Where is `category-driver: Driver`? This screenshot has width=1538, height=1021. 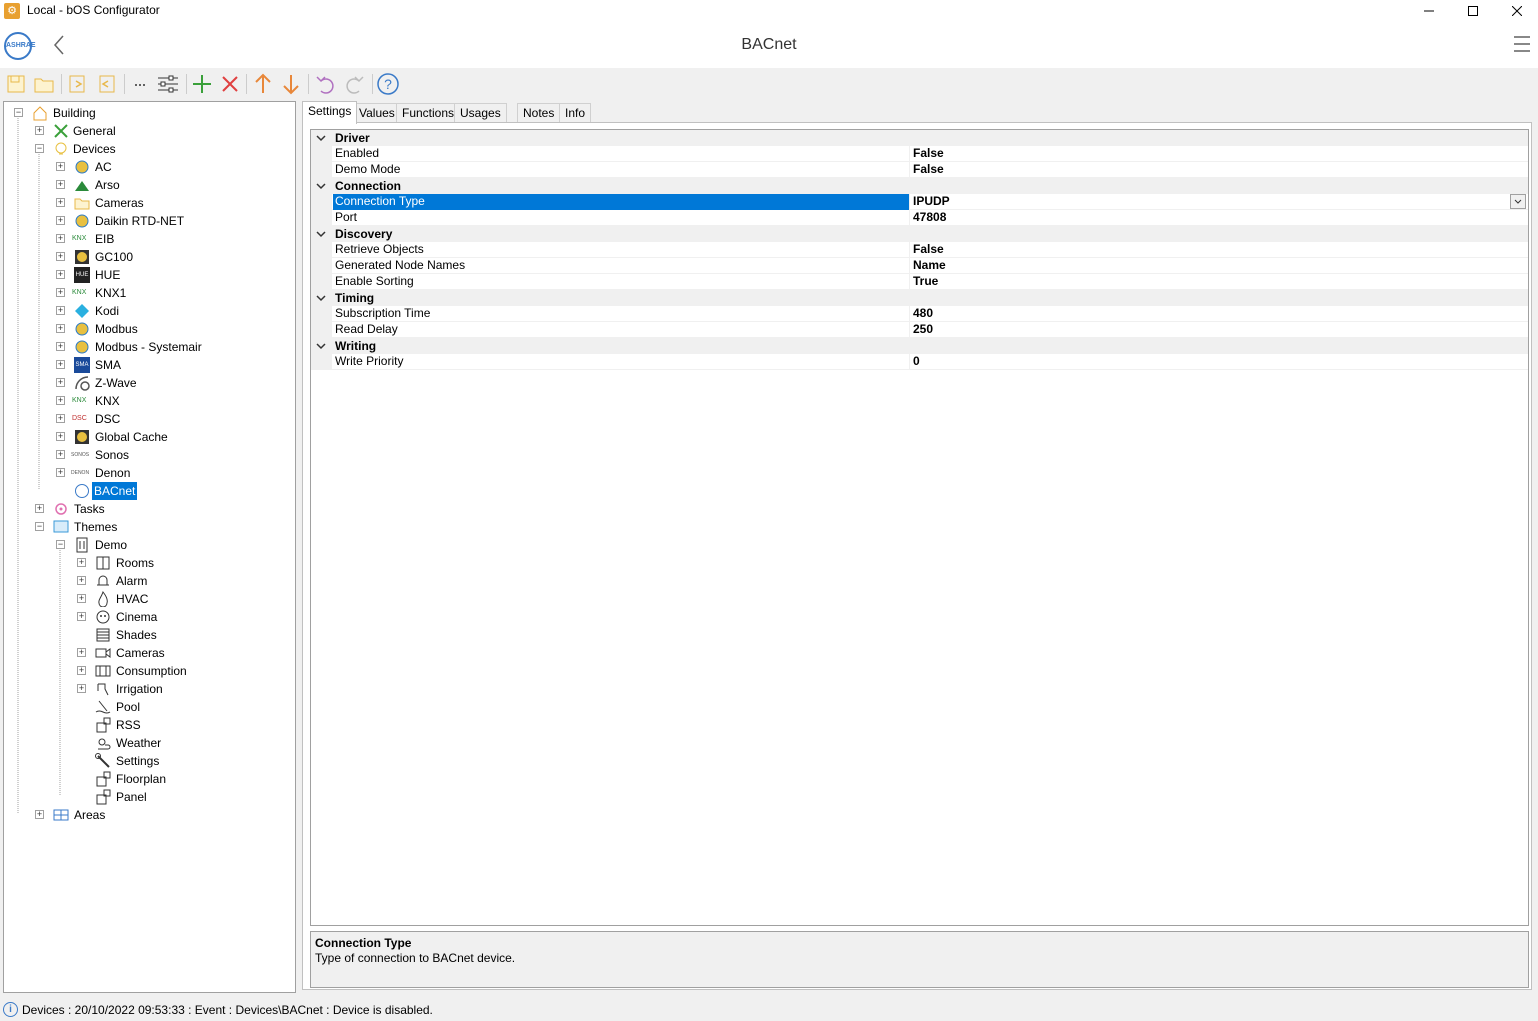 category-driver: Driver is located at coordinates (919, 138).